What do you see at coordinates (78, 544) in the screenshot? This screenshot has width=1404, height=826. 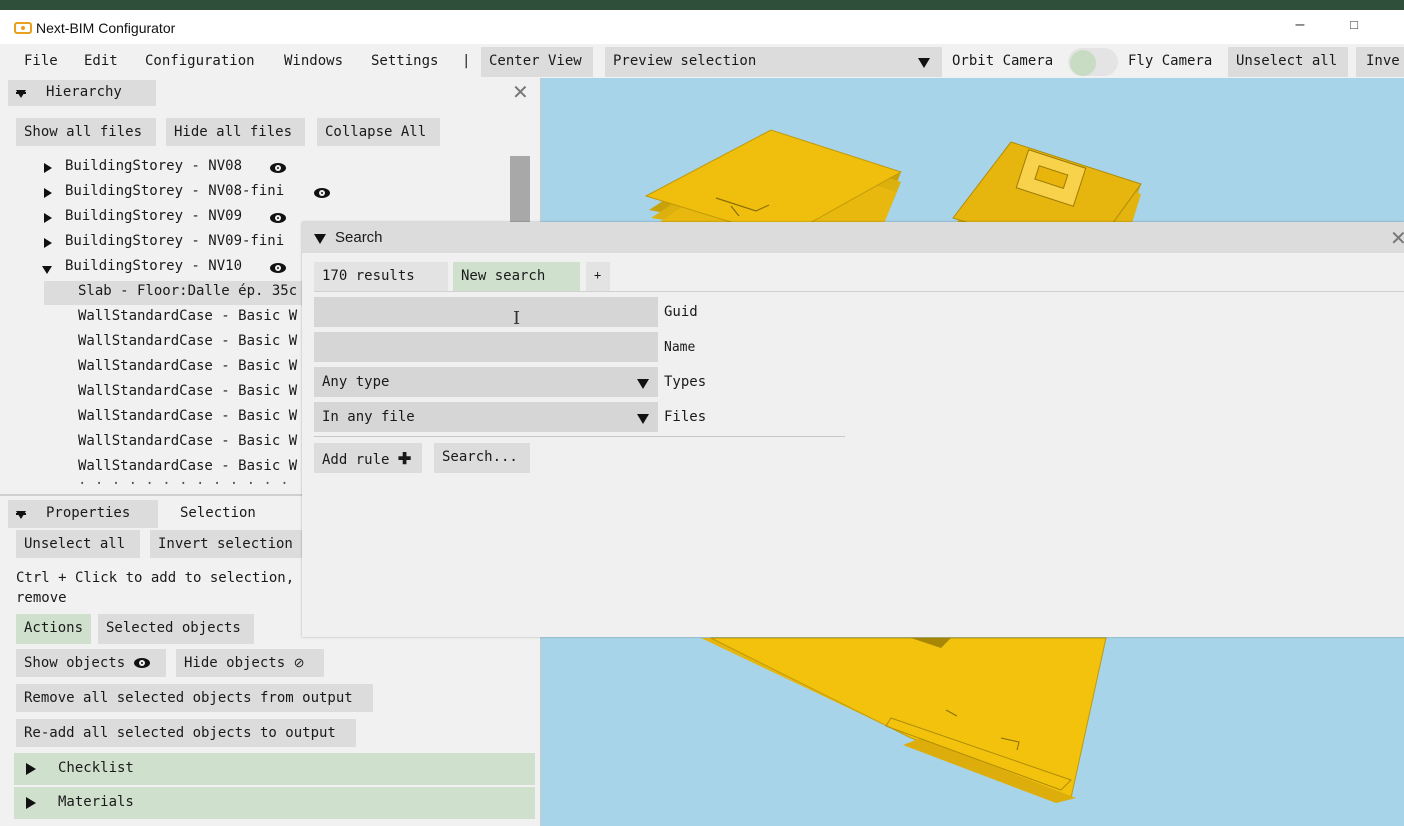 I see `unselect-all-button: Unselect all` at bounding box center [78, 544].